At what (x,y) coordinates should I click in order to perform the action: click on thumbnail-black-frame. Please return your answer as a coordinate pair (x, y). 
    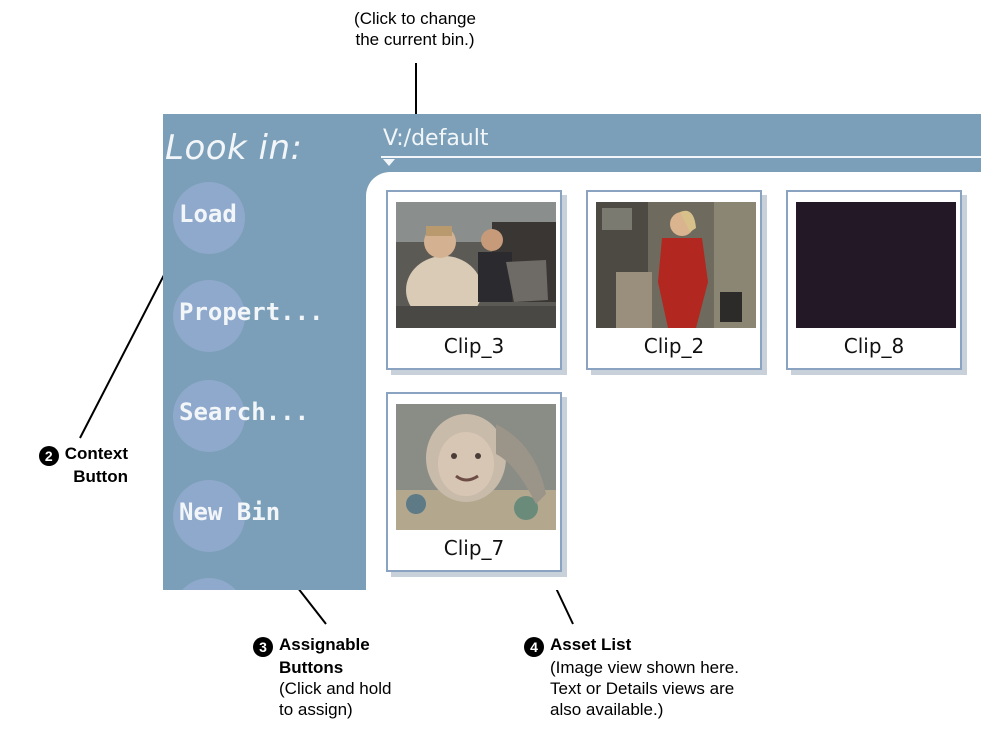
    Looking at the image, I should click on (876, 265).